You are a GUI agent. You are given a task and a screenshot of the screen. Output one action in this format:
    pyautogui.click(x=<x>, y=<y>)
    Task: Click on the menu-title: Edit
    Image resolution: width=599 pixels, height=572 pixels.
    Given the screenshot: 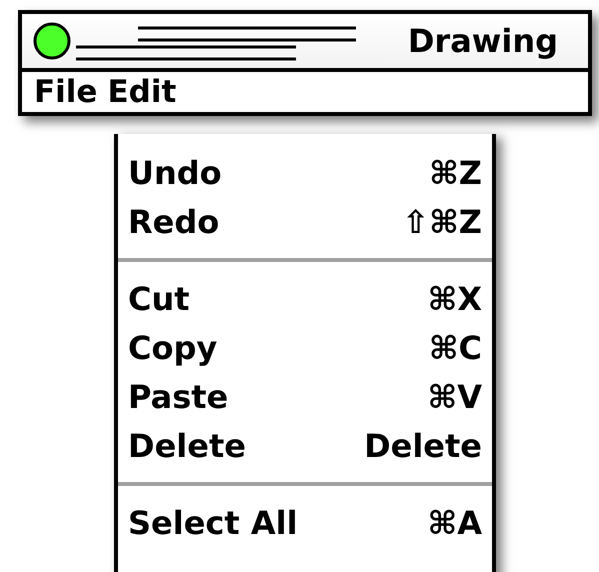 What is the action you would take?
    pyautogui.click(x=141, y=92)
    